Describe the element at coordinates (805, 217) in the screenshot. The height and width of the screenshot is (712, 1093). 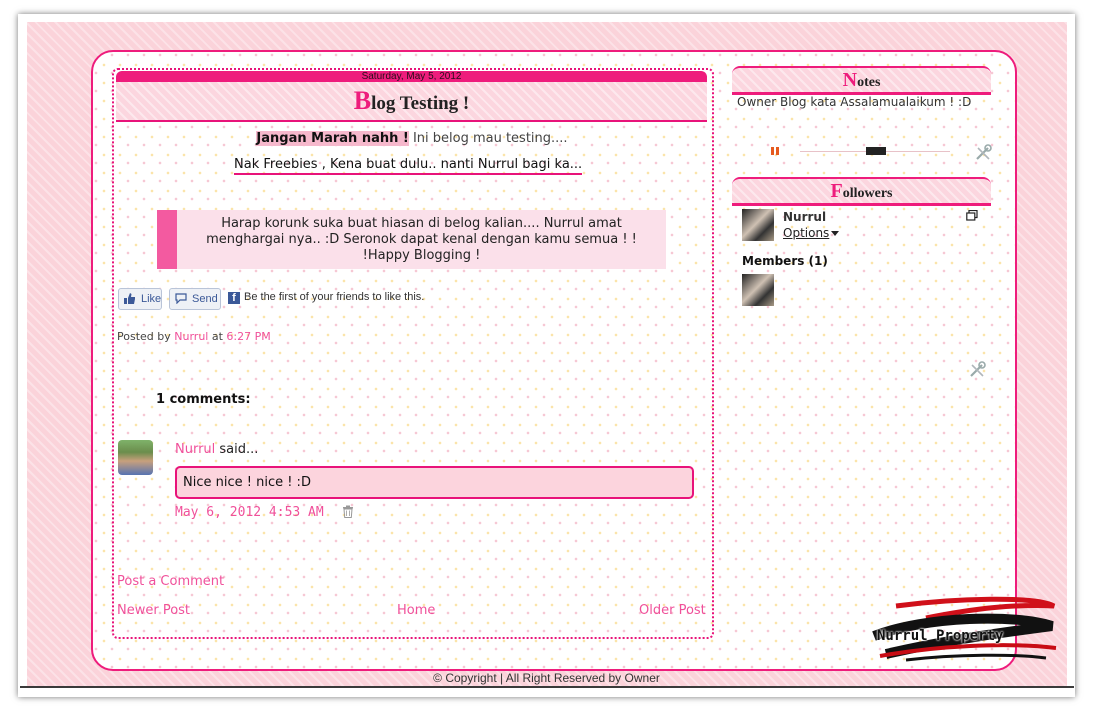
I see `follower-name: Nurrul` at that location.